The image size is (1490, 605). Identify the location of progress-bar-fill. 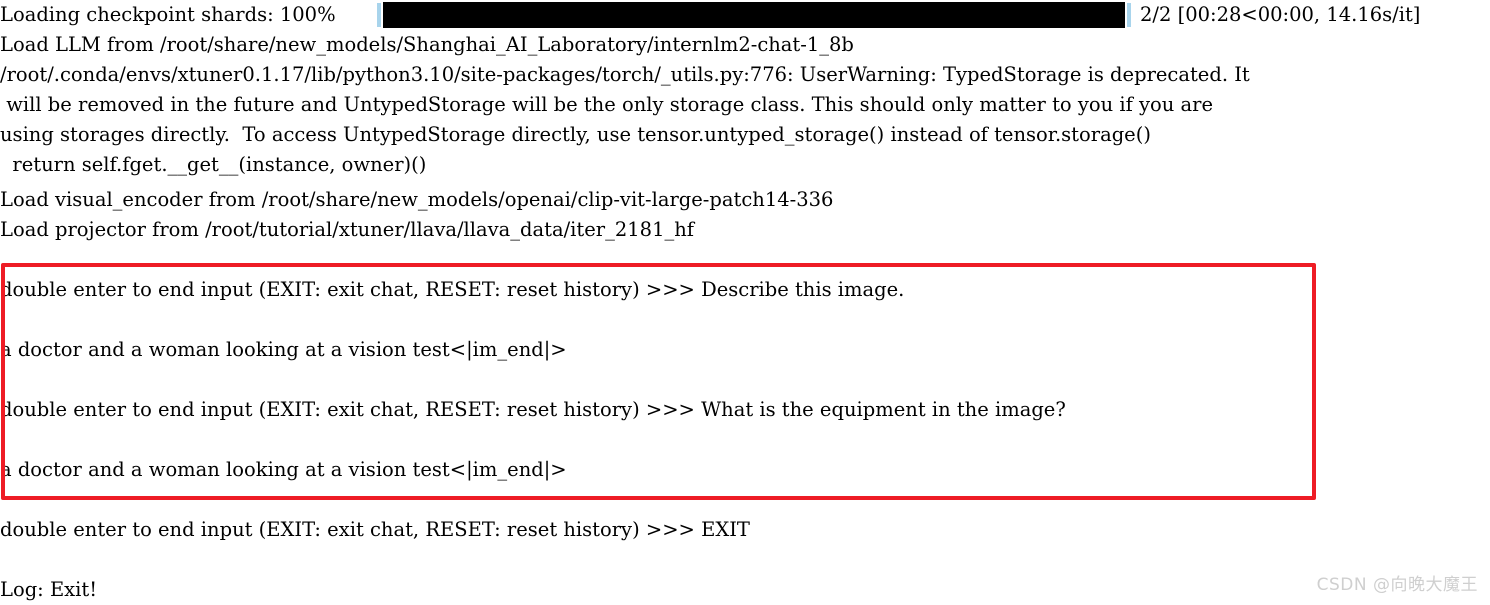
(754, 15).